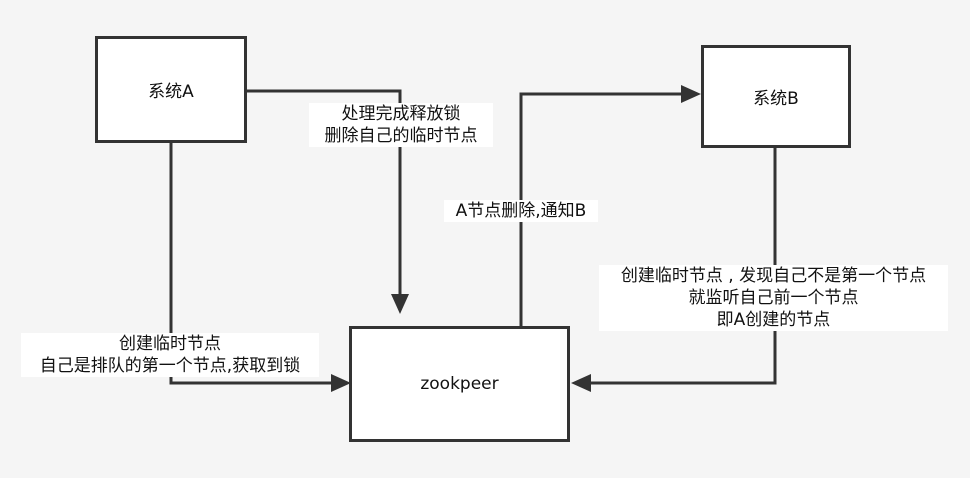 This screenshot has width=970, height=478. I want to click on label-release-line-1: 处理完成释放锁, so click(401, 114).